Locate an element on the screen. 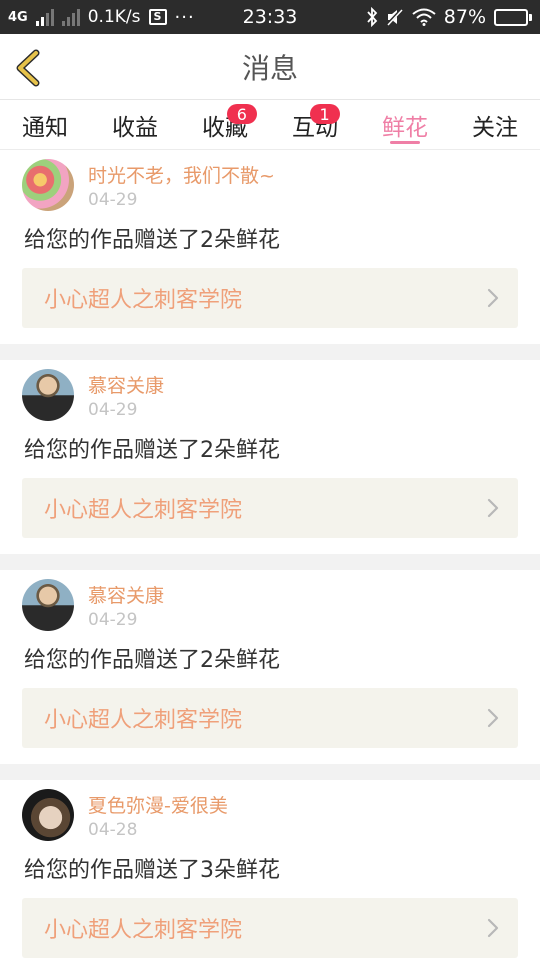 This screenshot has width=540, height=960. battery-icon is located at coordinates (513, 17).